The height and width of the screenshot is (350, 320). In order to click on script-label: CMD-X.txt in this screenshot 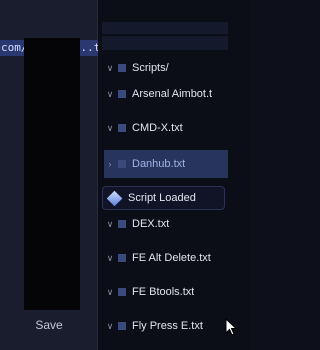, I will do `click(157, 128)`.